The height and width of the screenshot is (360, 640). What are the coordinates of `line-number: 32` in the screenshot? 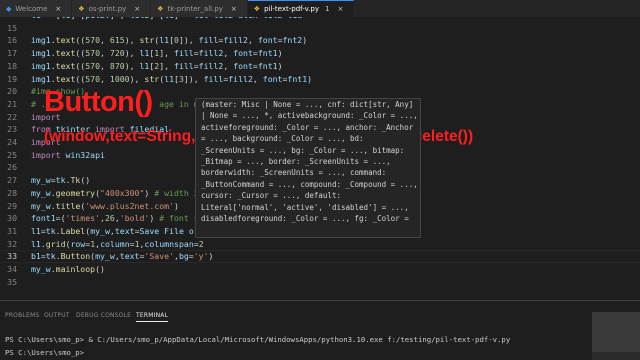 It's located at (12, 243).